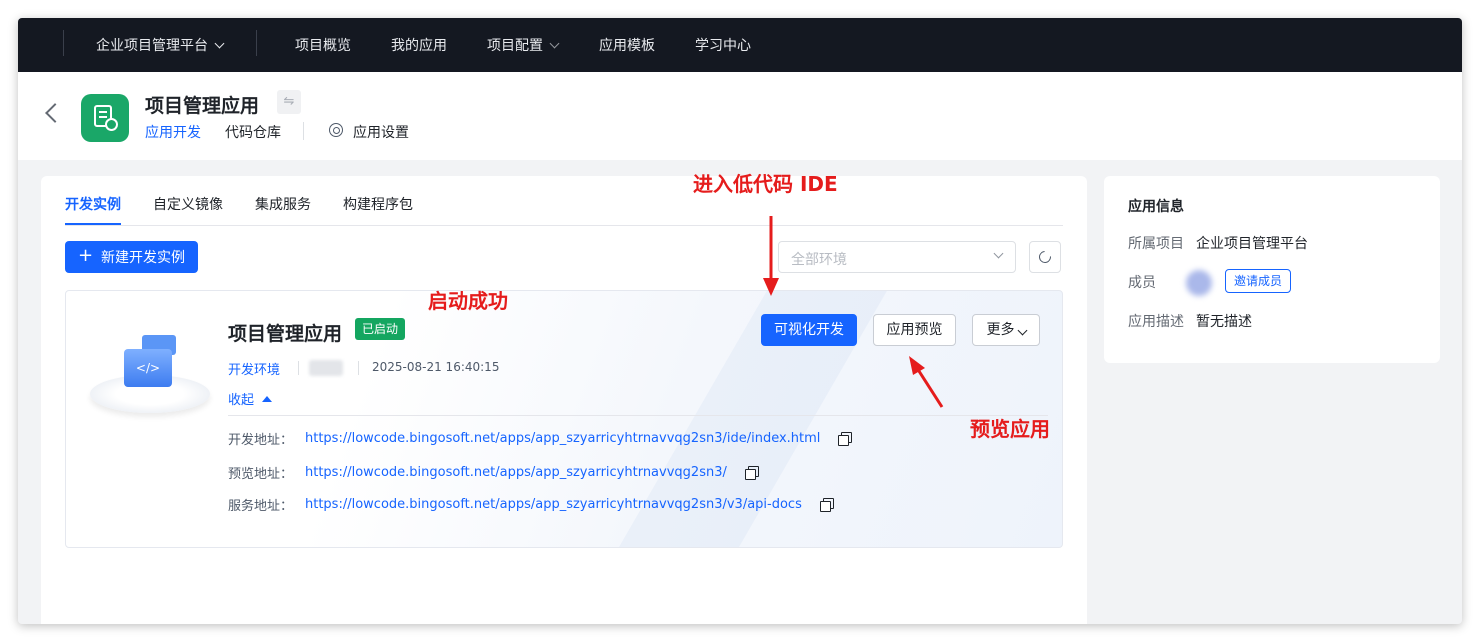 The width and height of the screenshot is (1480, 642). Describe the element at coordinates (173, 132) in the screenshot. I see `subtab-app-dev: 应用开发` at that location.